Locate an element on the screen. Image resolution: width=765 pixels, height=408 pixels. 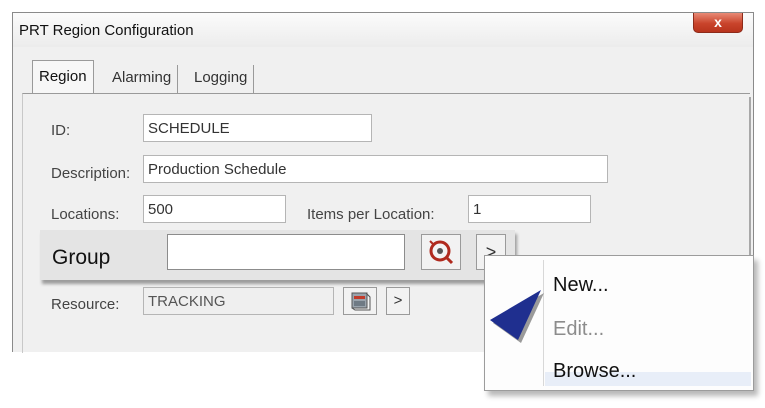
resource-menu-button: > is located at coordinates (398, 301).